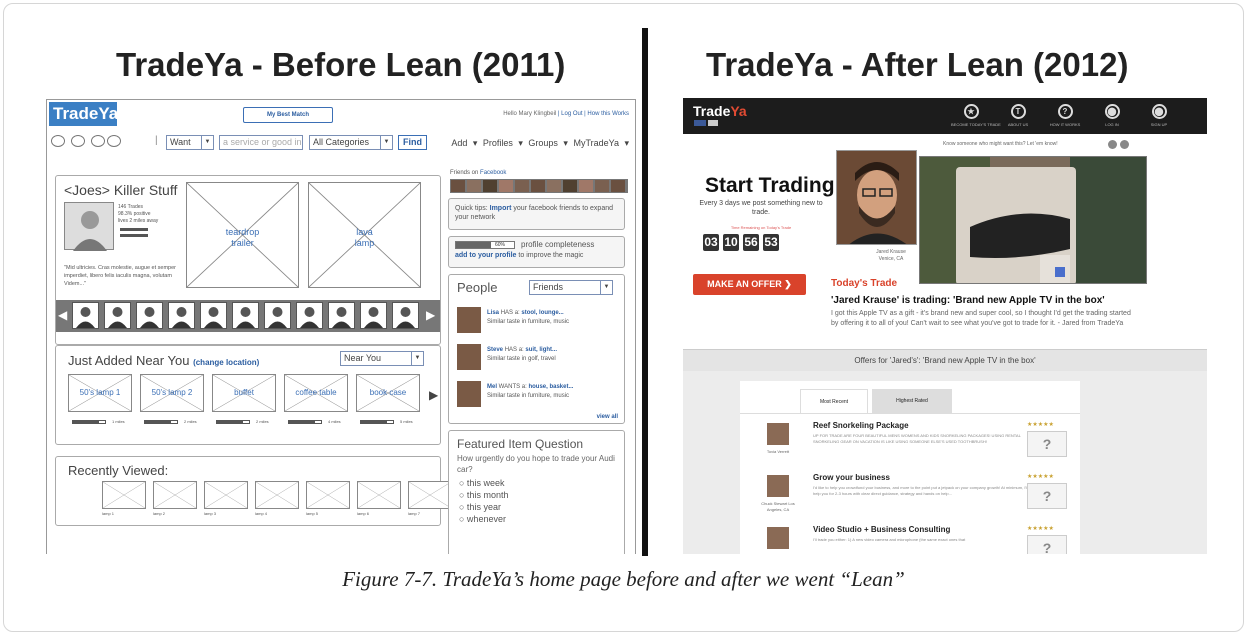  I want to click on nav-item: ? HOW IT WORKS, so click(1065, 115).